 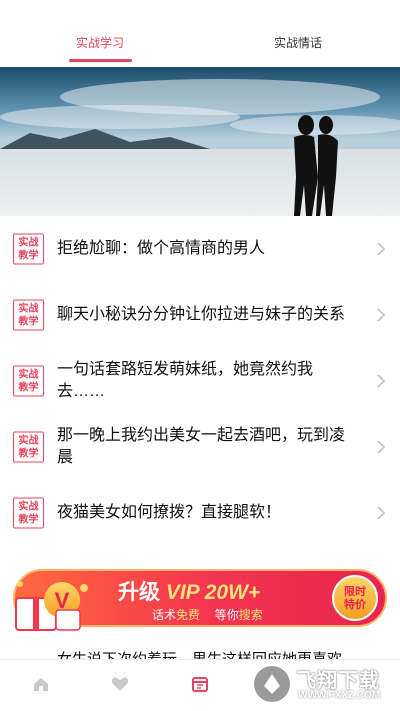 I want to click on vip-subline: 话术免费 等你搜索, so click(x=207, y=614).